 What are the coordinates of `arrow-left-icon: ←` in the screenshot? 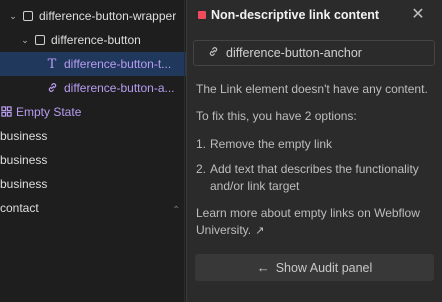 It's located at (263, 267).